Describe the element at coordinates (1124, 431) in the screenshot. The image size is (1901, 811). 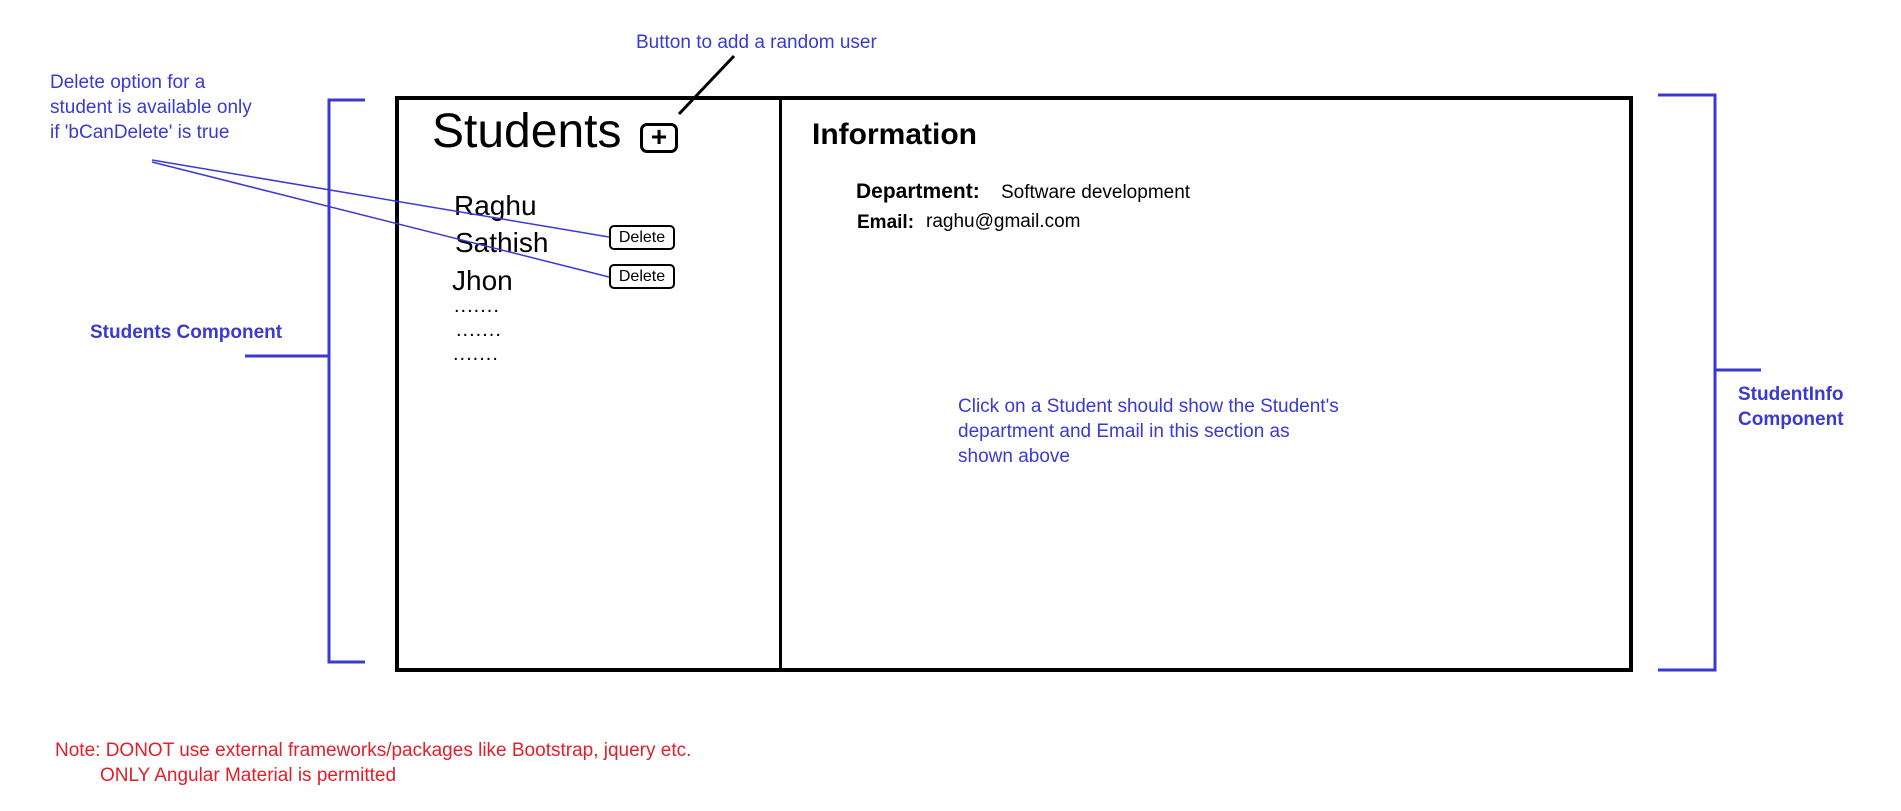
I see `click-annotation-line-2: department and Email in this section as` at that location.